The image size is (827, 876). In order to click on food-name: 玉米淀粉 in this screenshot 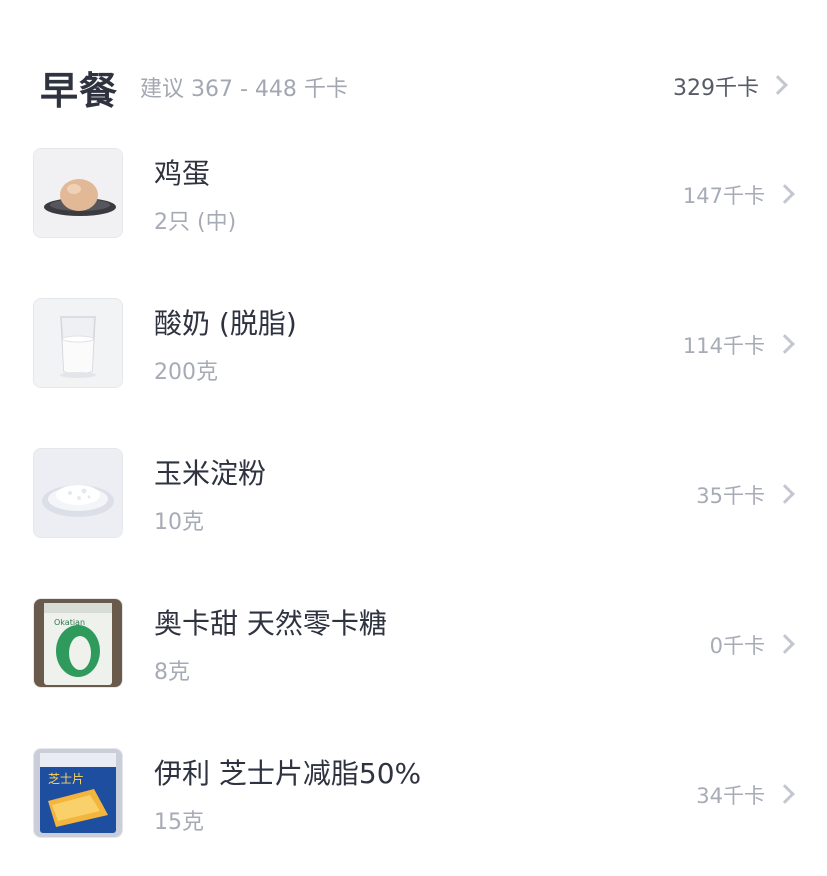, I will do `click(210, 473)`.